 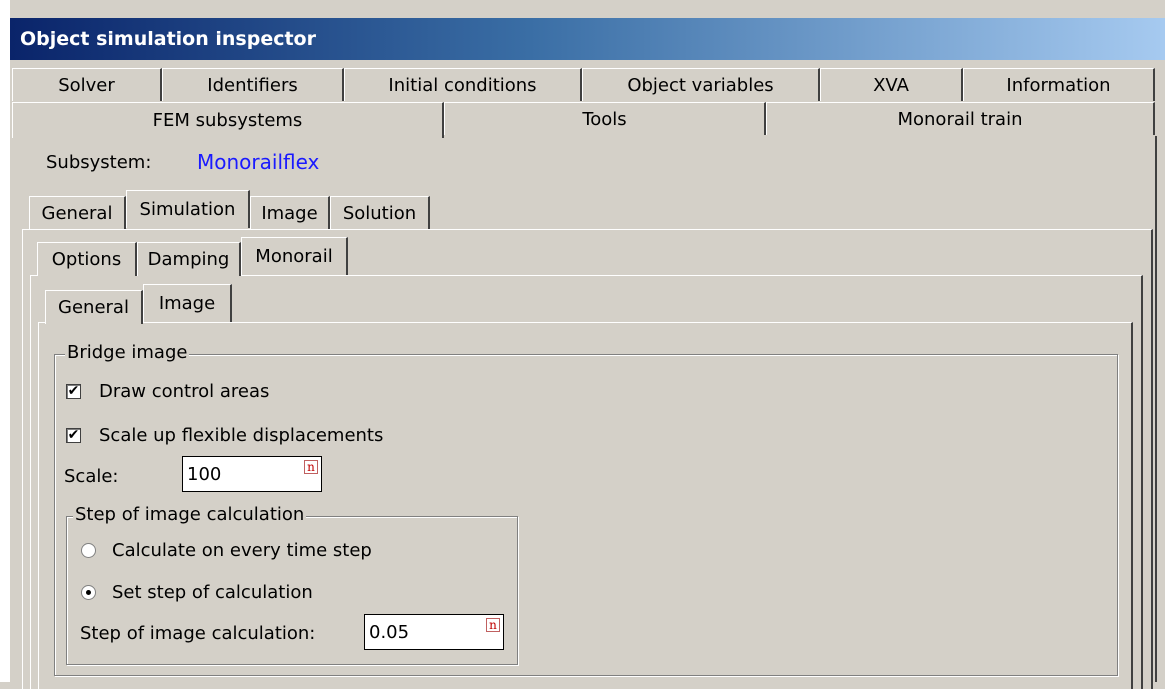 I want to click on tab-monorail-train: Monorail train, so click(x=960, y=118).